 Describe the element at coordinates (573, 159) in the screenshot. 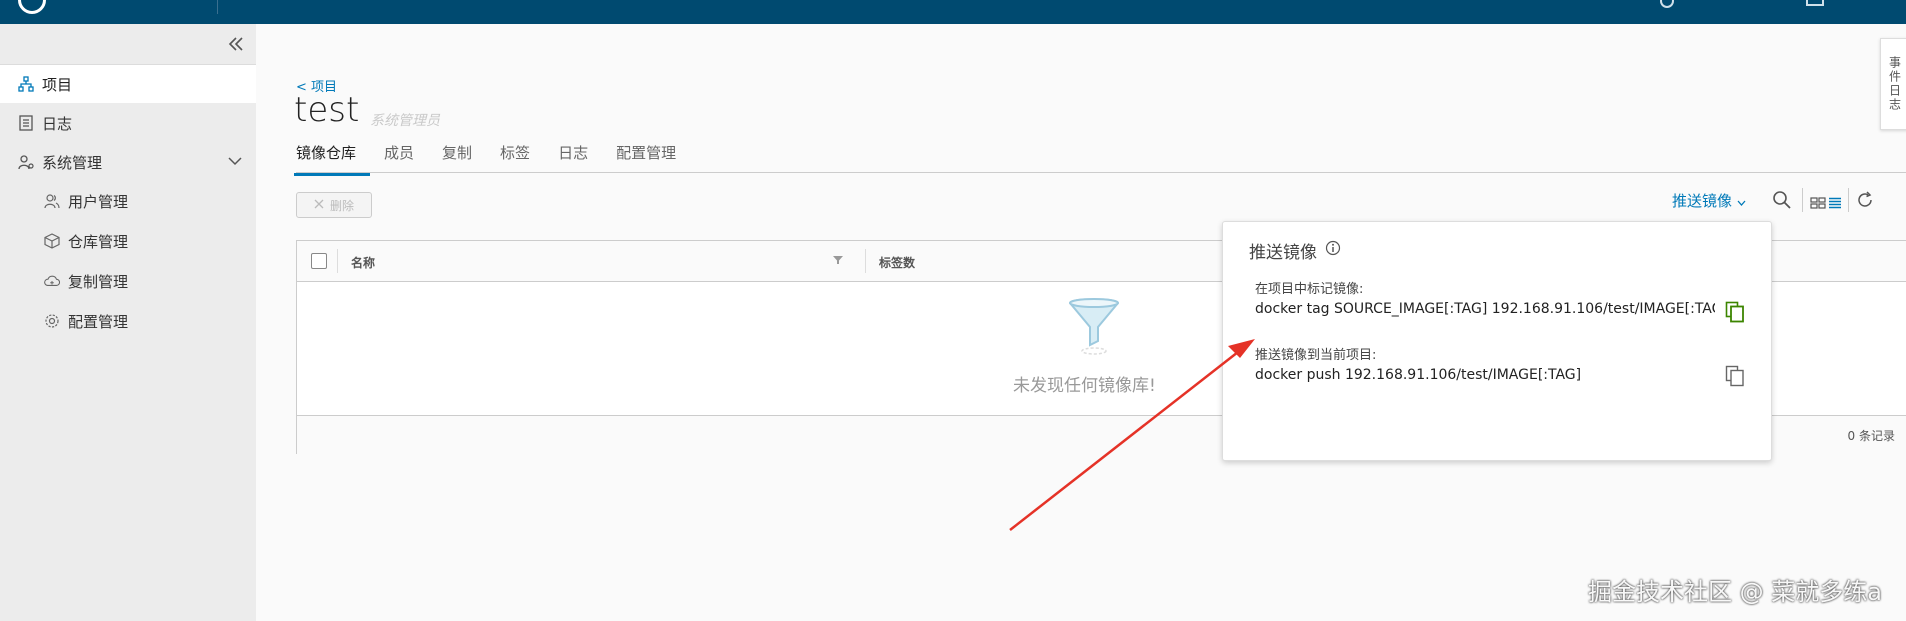

I see `tab-logs: 日志` at that location.